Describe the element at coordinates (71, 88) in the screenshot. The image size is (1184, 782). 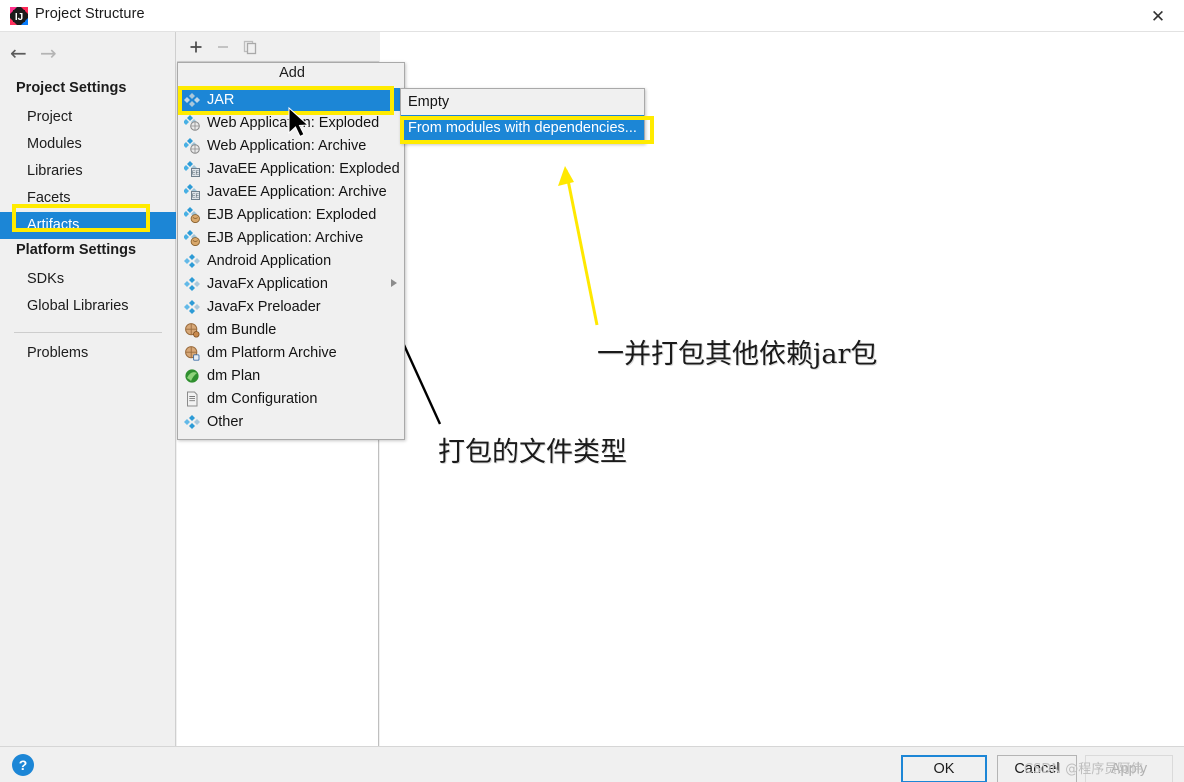
I see `section-heading-project-settings: Project Settings` at that location.